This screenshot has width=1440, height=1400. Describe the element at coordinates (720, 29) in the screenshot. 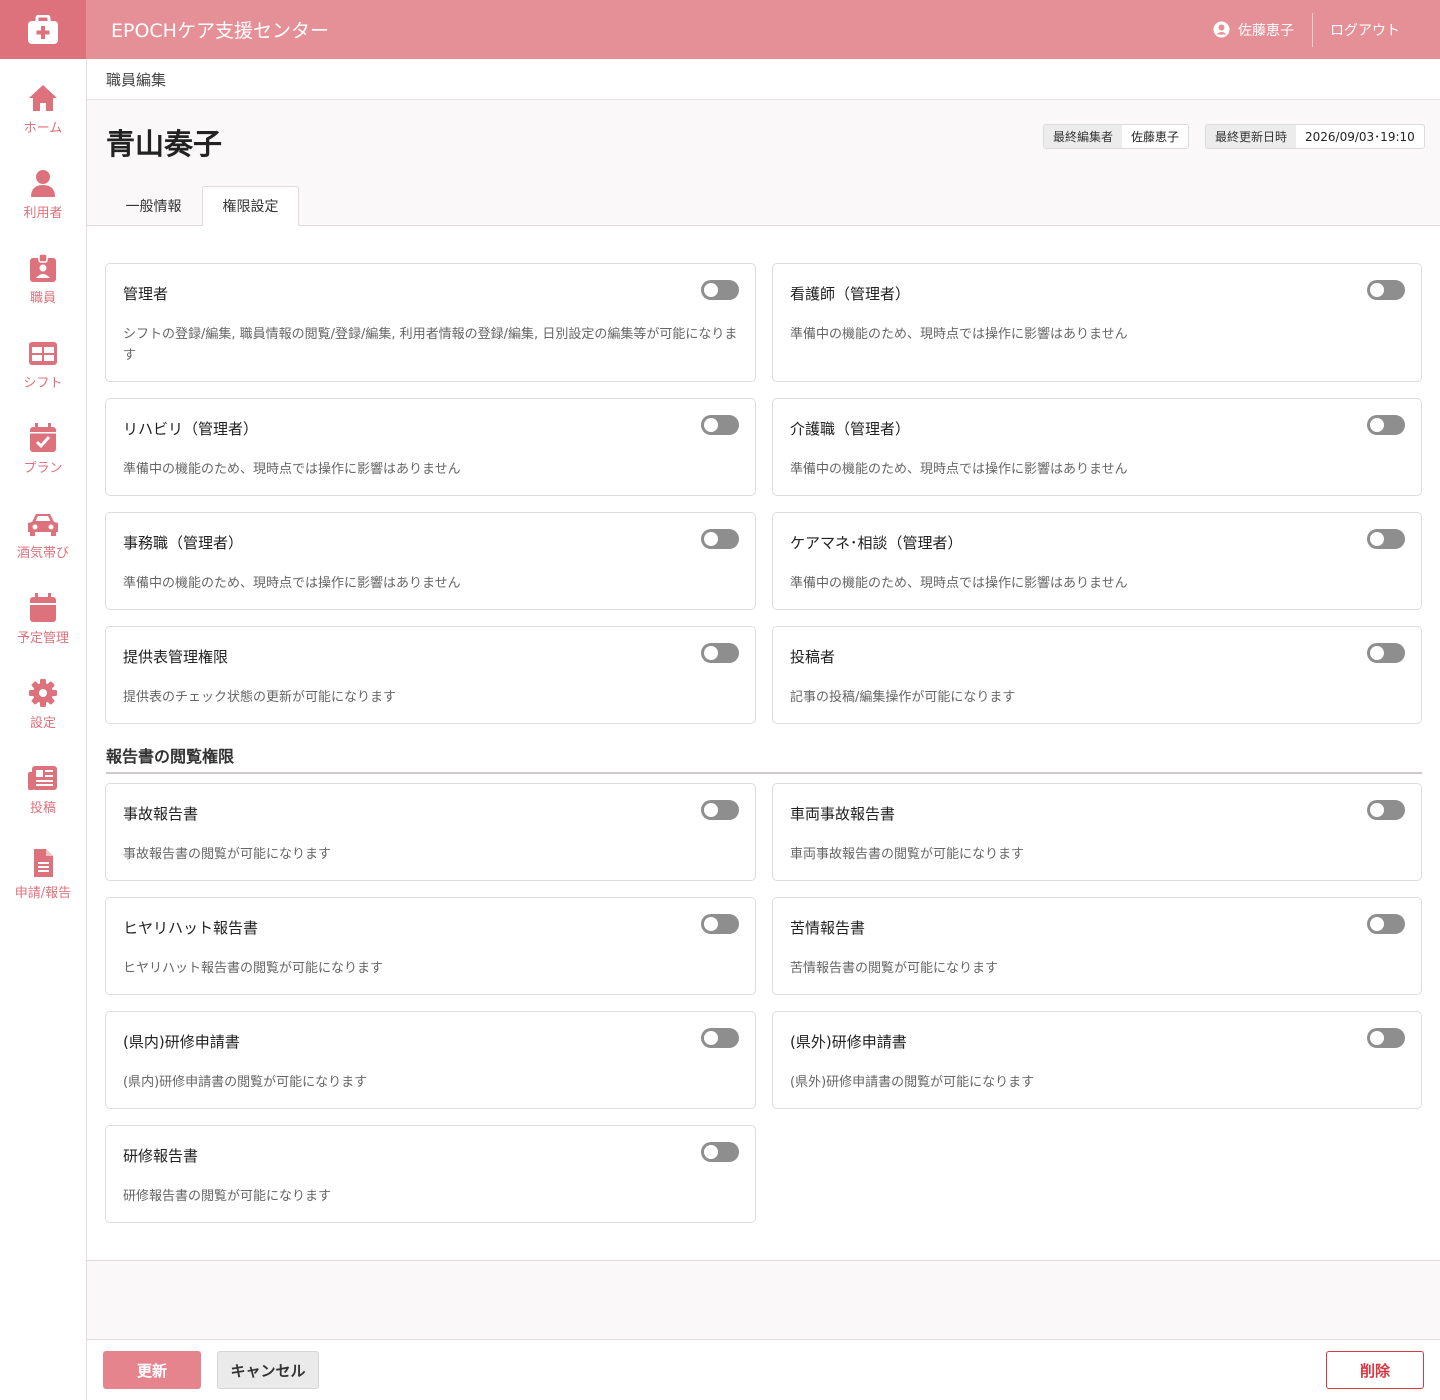

I see `app-header: EPOCHケア支援センター 佐藤恵子 ログアウト` at that location.